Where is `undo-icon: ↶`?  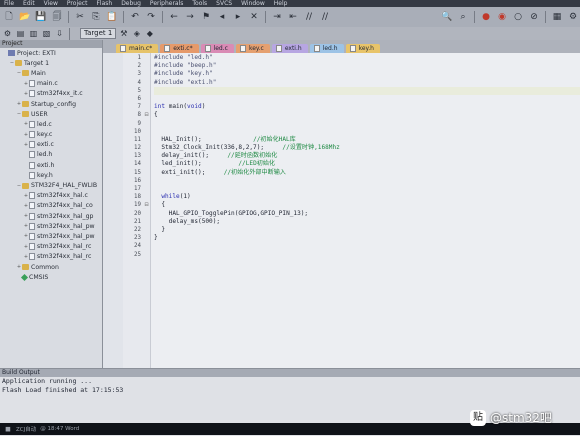
undo-icon: ↶ is located at coordinates (135, 17).